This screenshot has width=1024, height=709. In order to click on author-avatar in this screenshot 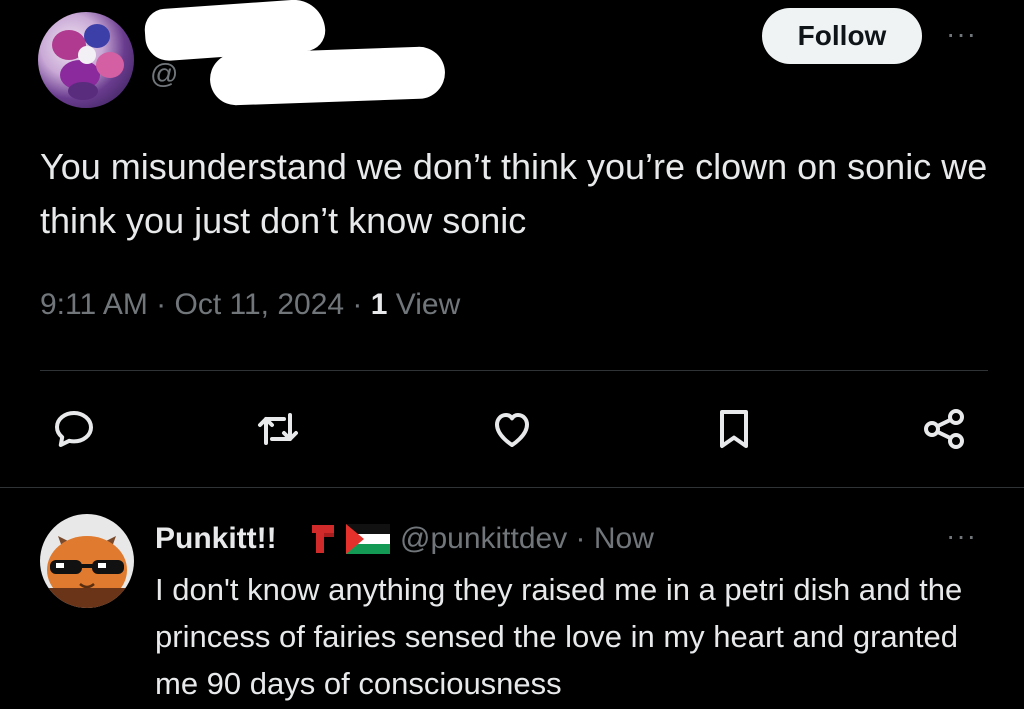, I will do `click(86, 60)`.